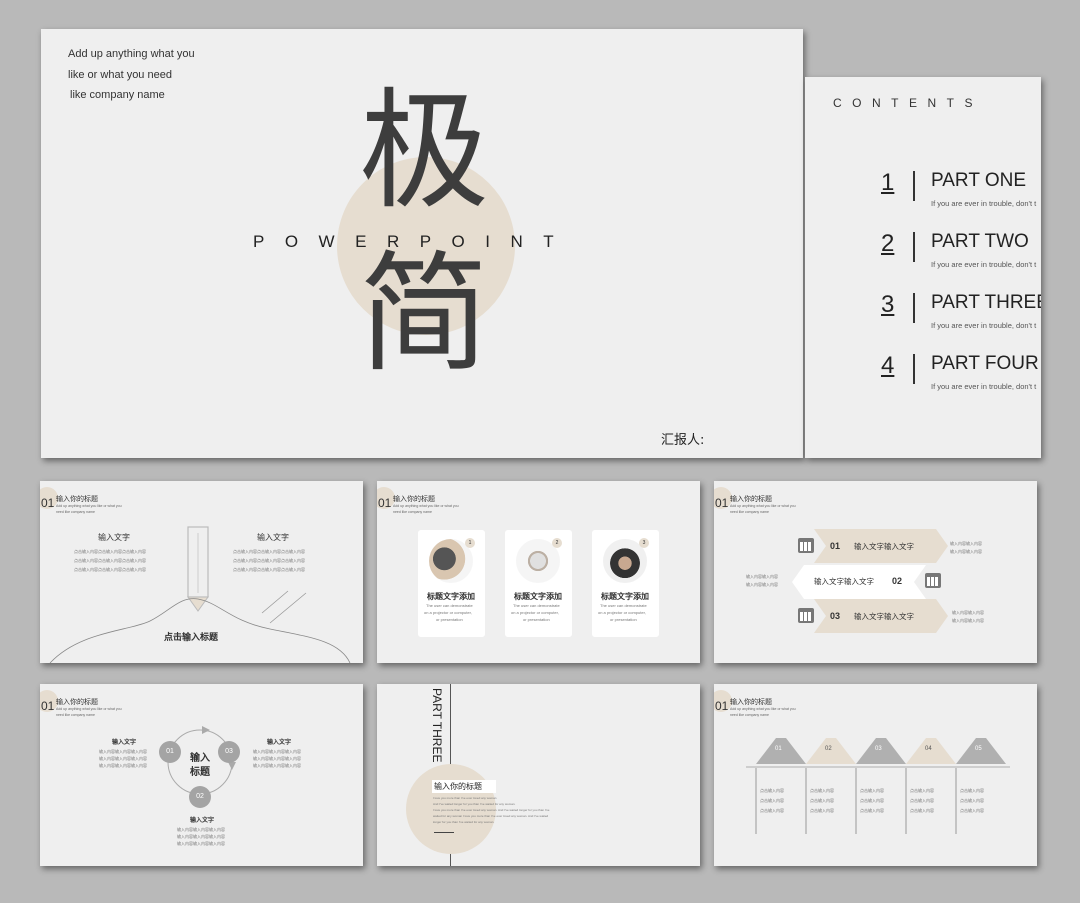 The height and width of the screenshot is (903, 1080). What do you see at coordinates (200, 772) in the screenshot?
I see `cycle-center-2: 标题` at bounding box center [200, 772].